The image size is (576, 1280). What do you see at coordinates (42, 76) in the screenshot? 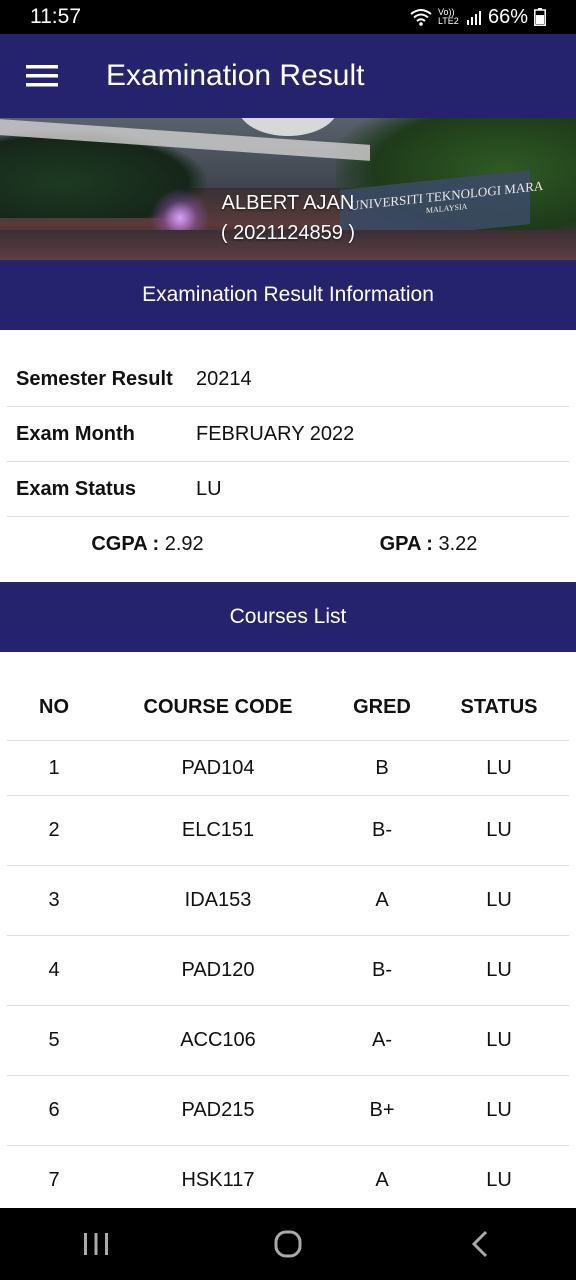
I see `hamburger-menu-icon` at bounding box center [42, 76].